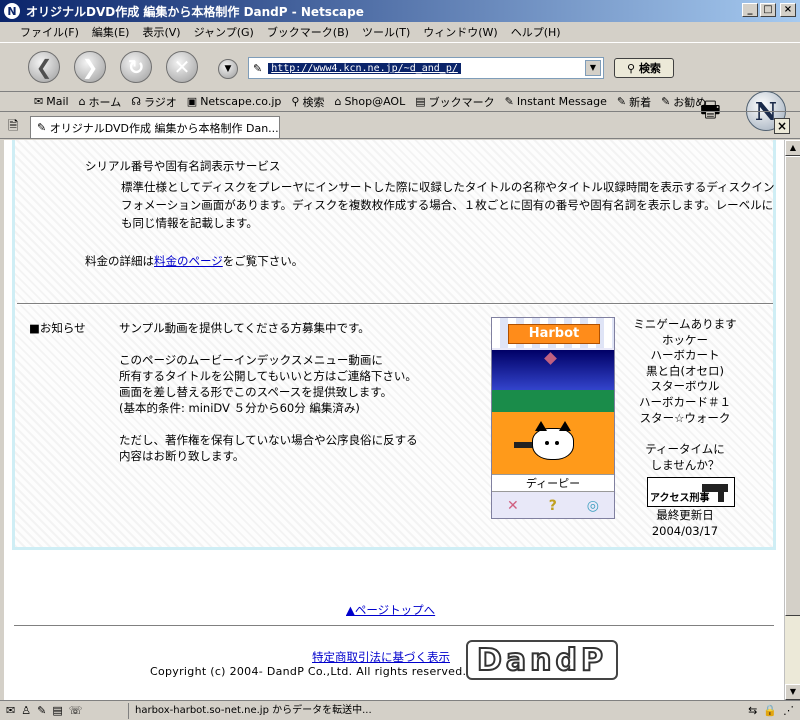 This screenshot has width=800, height=720. What do you see at coordinates (768, 10) in the screenshot?
I see `maximize-button: □` at bounding box center [768, 10].